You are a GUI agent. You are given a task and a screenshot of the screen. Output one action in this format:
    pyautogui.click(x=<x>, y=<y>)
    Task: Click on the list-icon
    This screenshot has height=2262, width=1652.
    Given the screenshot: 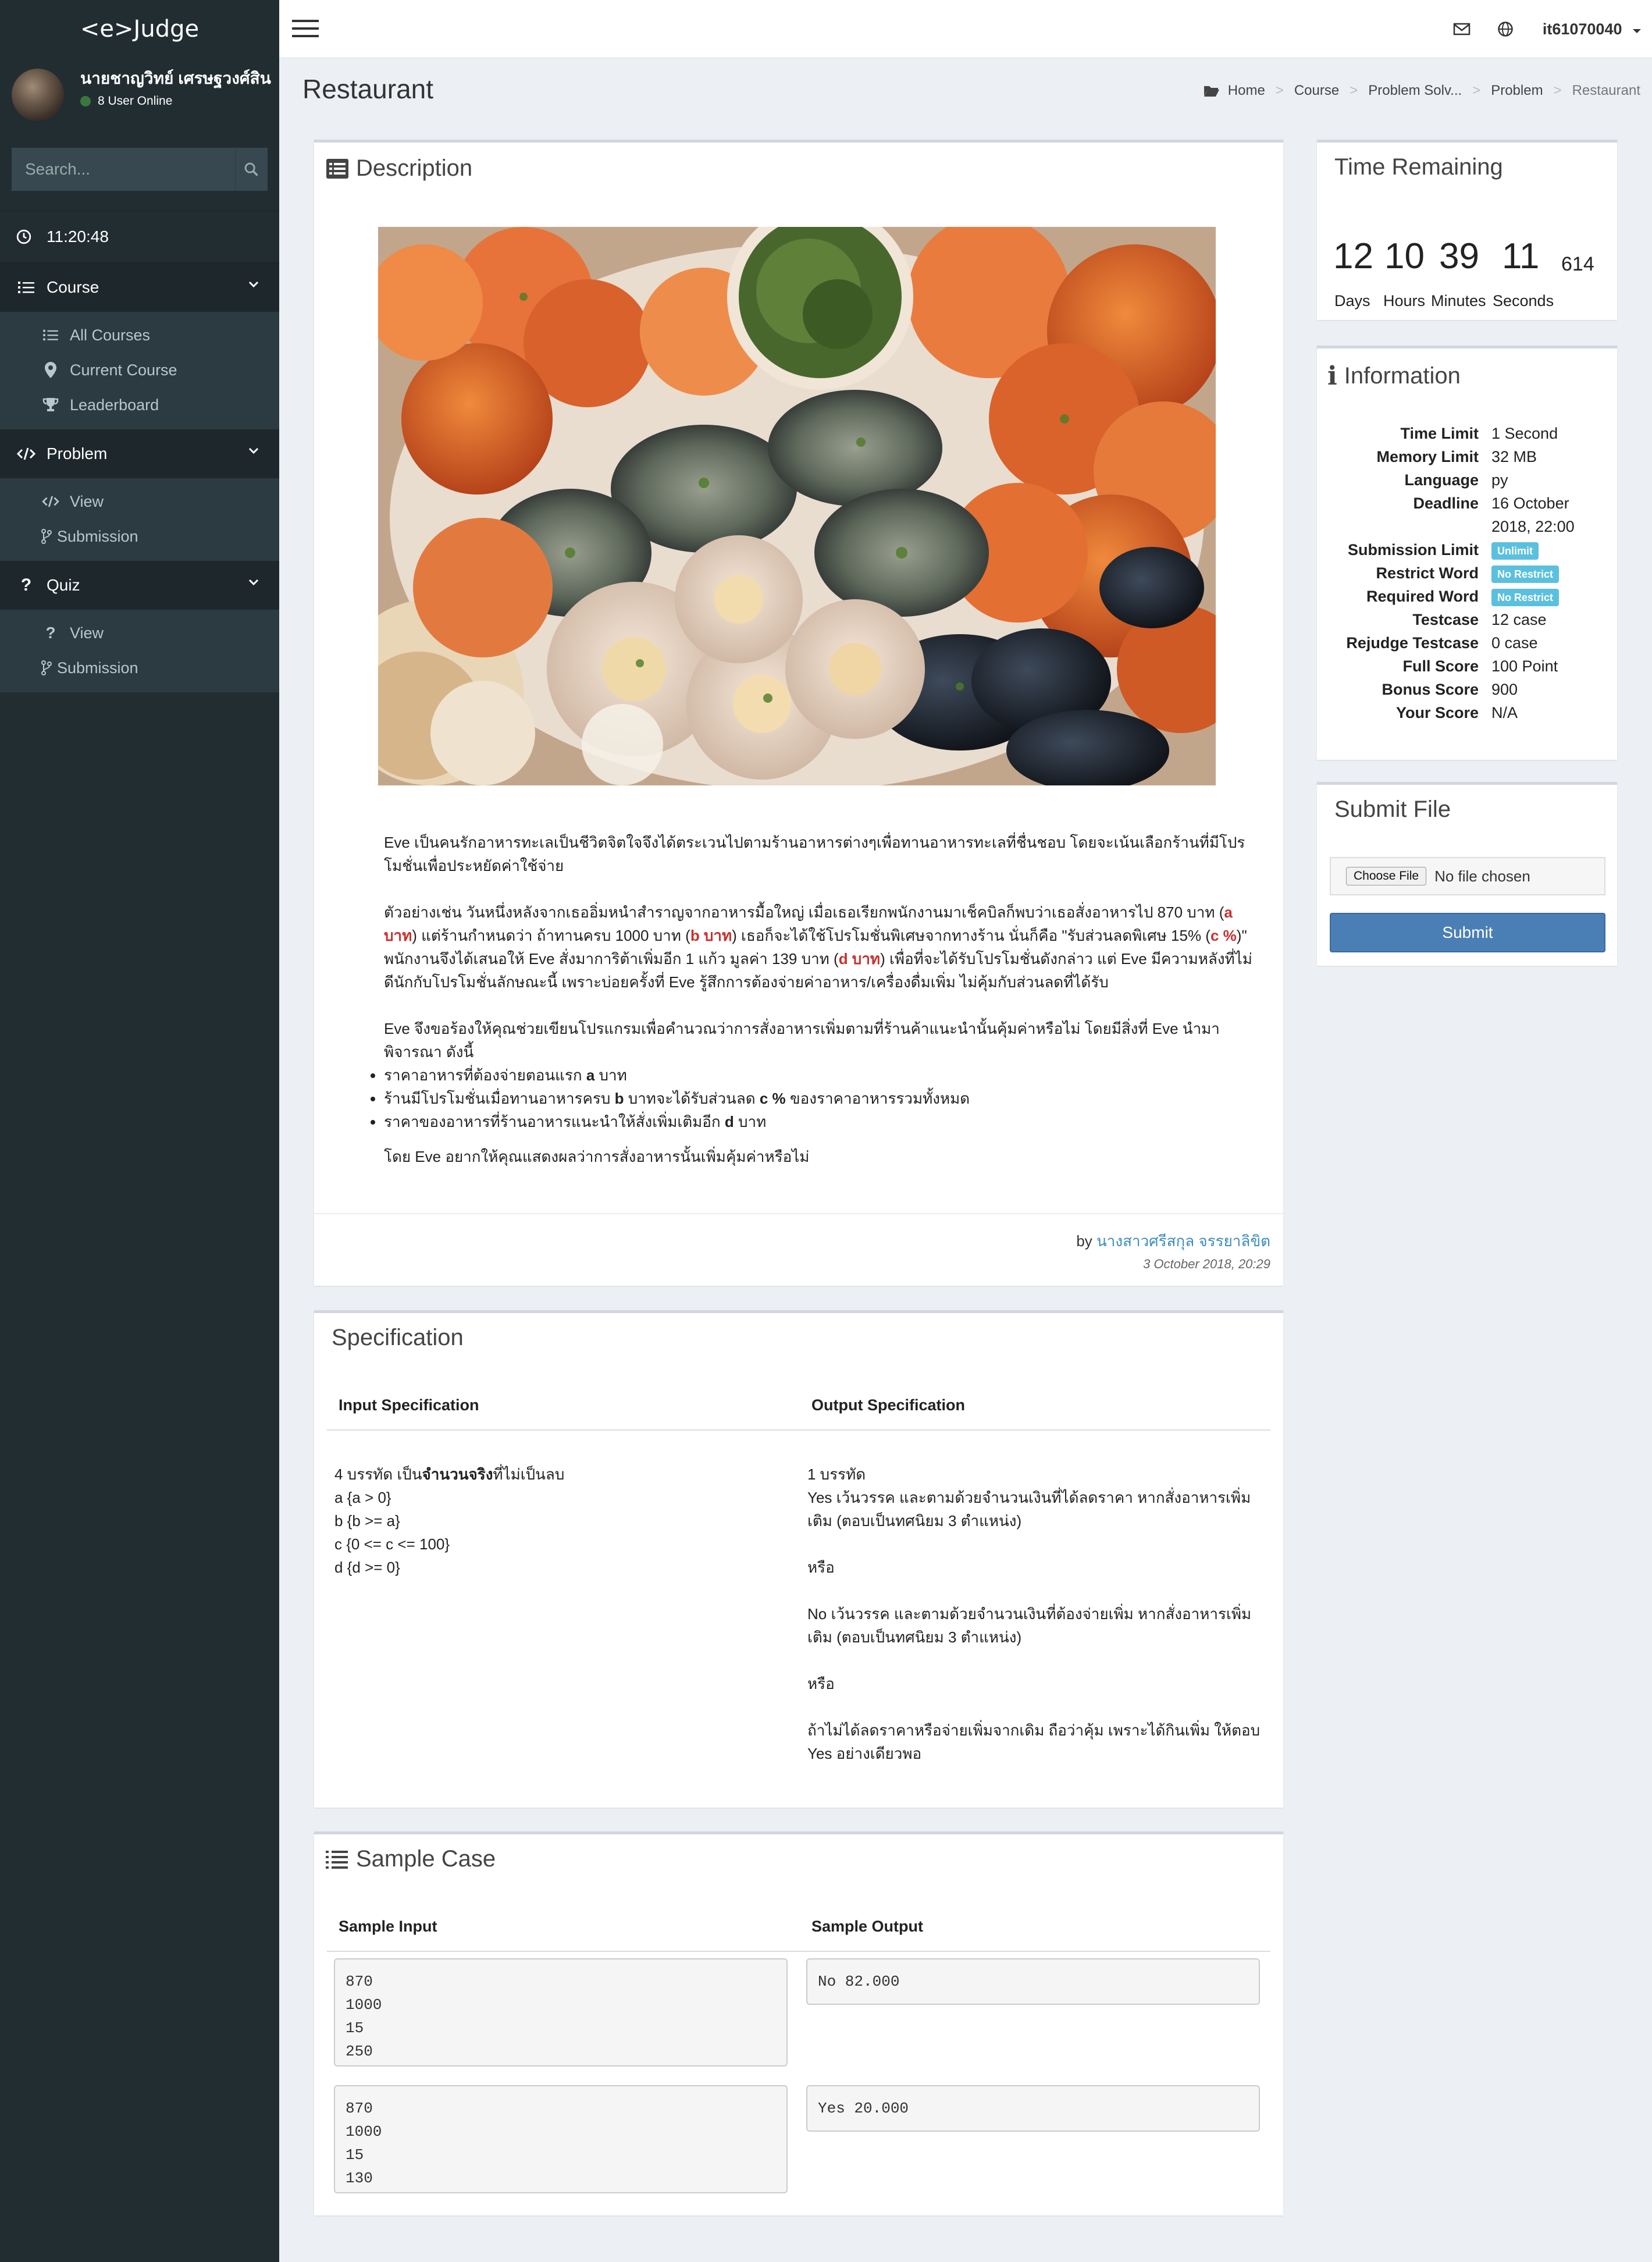 What is the action you would take?
    pyautogui.click(x=50, y=335)
    